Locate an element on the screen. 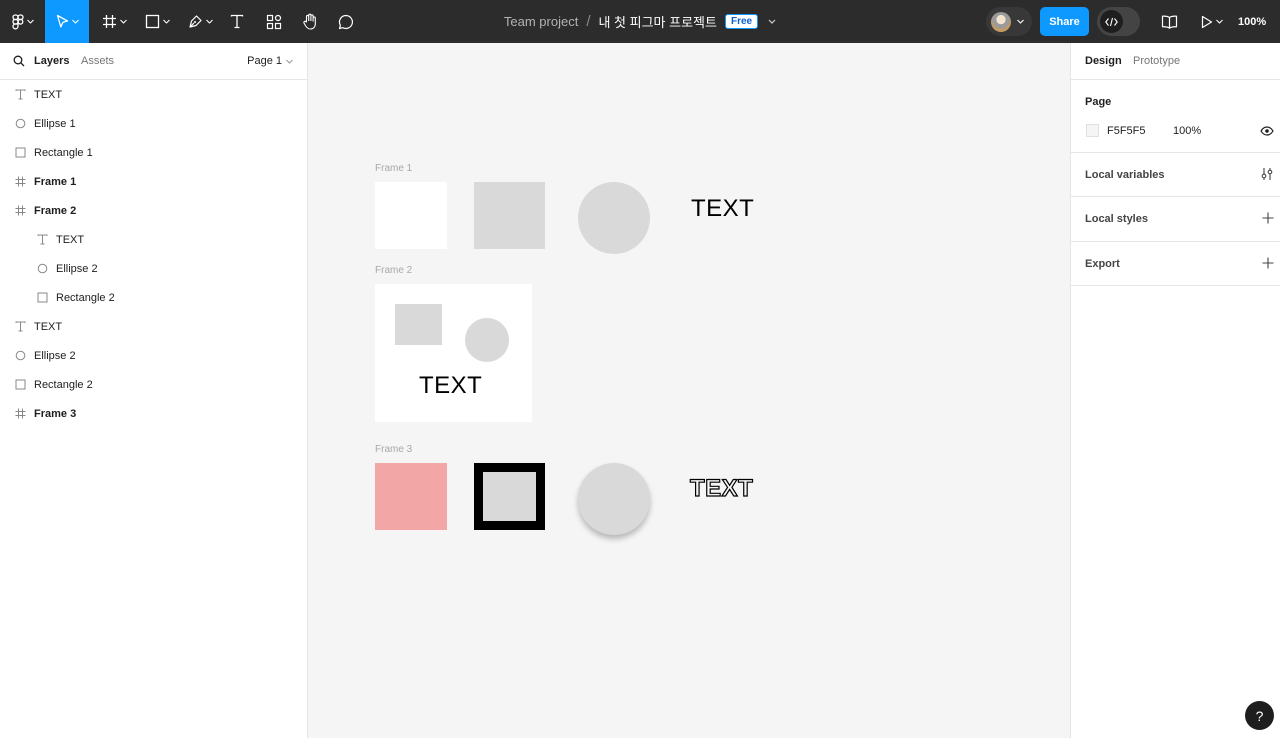 The width and height of the screenshot is (1280, 738). shadow-ellipse is located at coordinates (614, 499).